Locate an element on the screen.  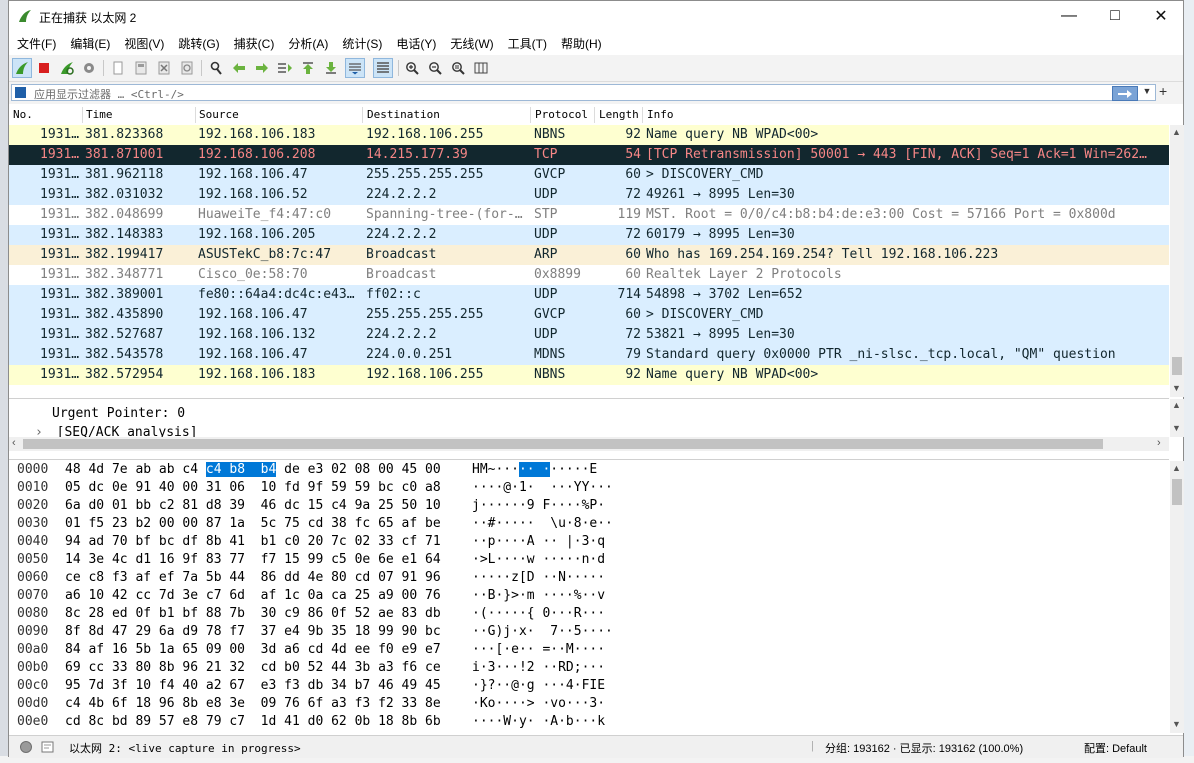
column-header-info: Info is located at coordinates (660, 114).